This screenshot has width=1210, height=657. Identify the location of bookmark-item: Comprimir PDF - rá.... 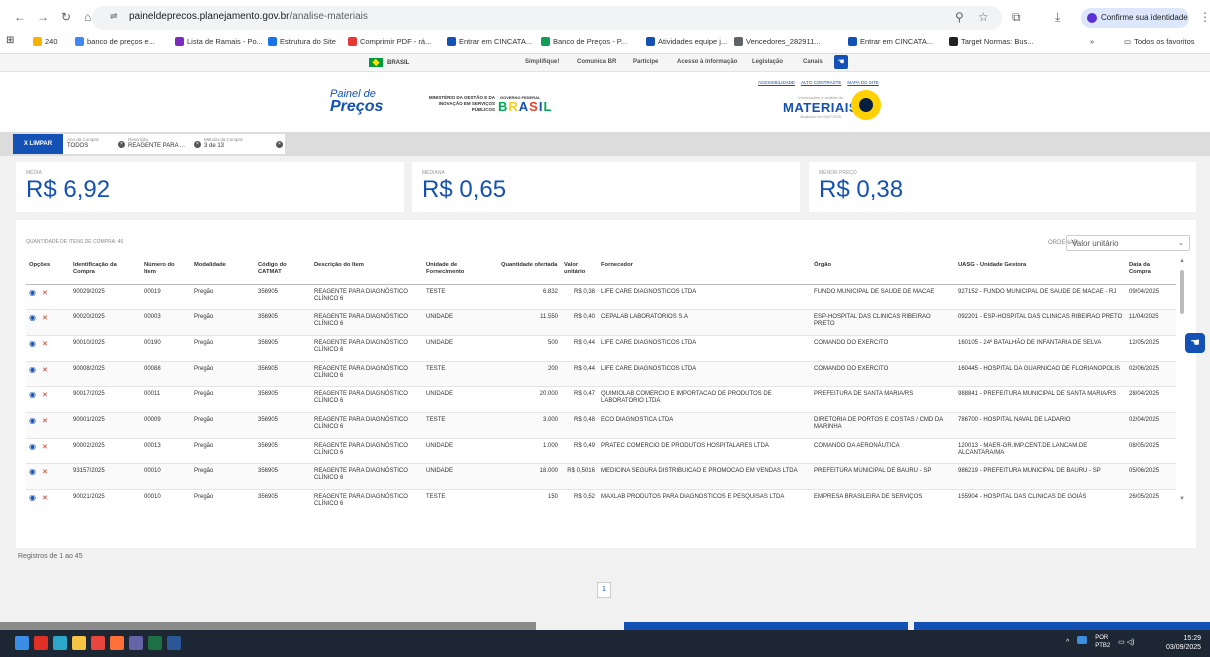
(389, 41).